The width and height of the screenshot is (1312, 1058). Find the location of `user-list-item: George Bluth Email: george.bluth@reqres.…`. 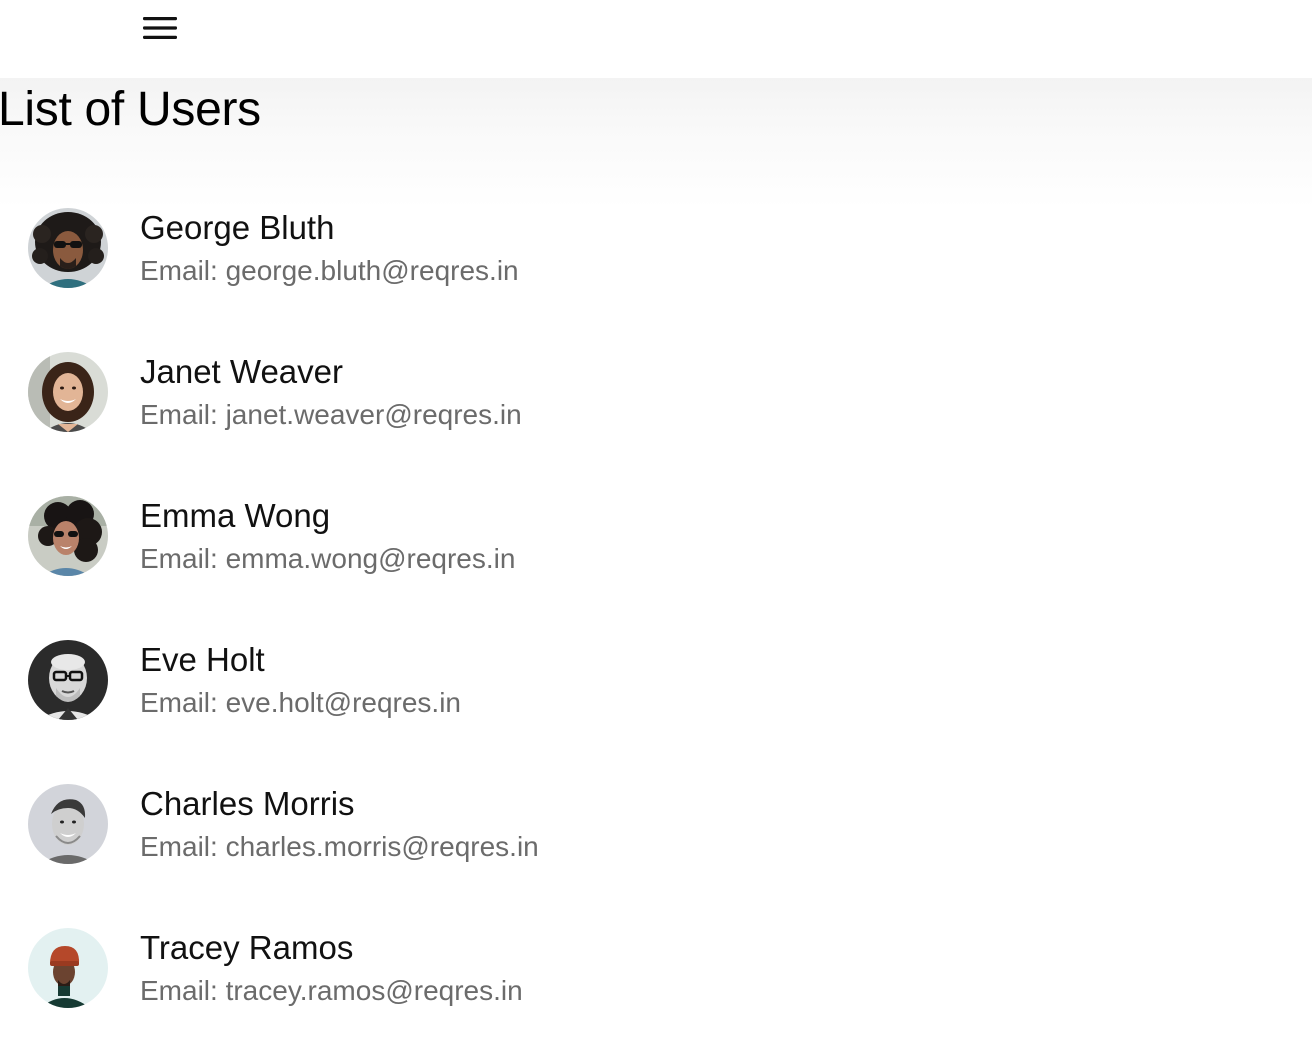

user-list-item: George Bluth Email: george.bluth@reqres.… is located at coordinates (656, 258).